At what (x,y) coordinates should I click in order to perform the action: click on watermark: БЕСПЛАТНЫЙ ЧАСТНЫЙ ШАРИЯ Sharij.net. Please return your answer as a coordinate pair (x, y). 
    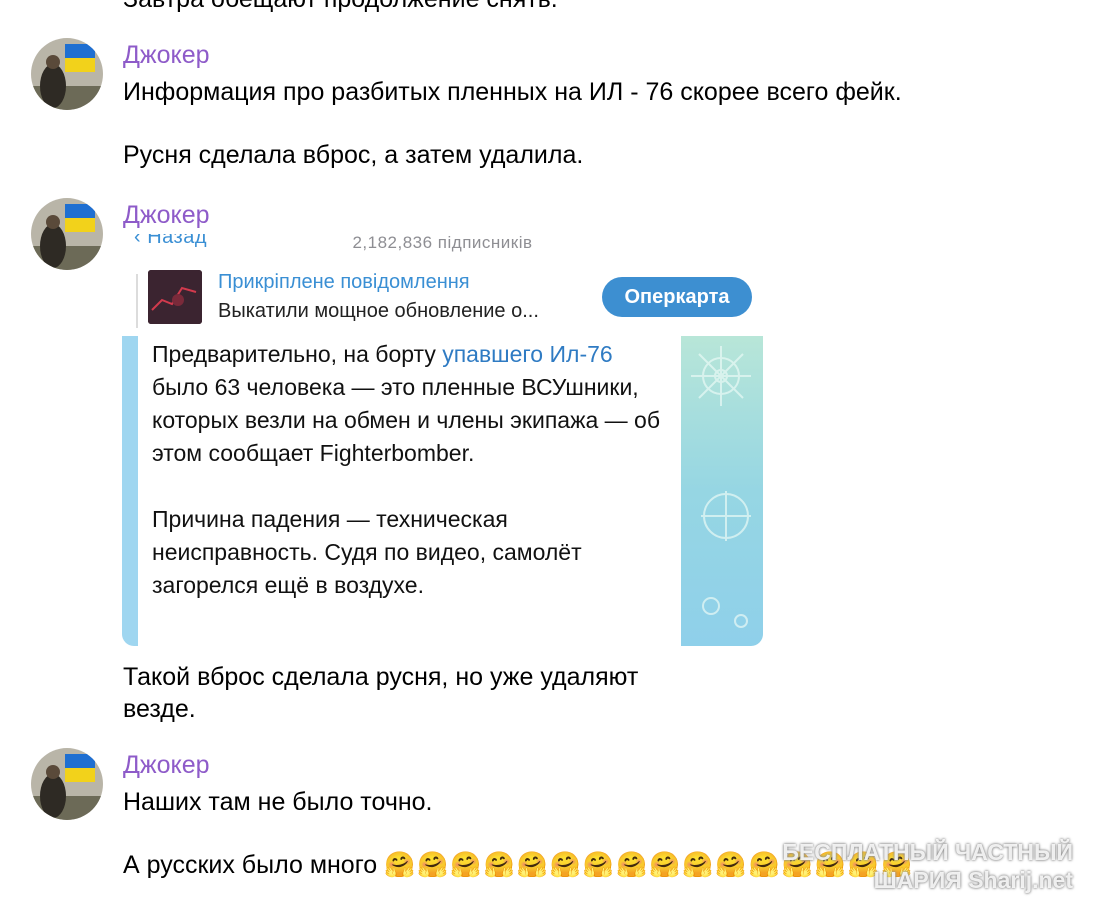
    Looking at the image, I should click on (927, 866).